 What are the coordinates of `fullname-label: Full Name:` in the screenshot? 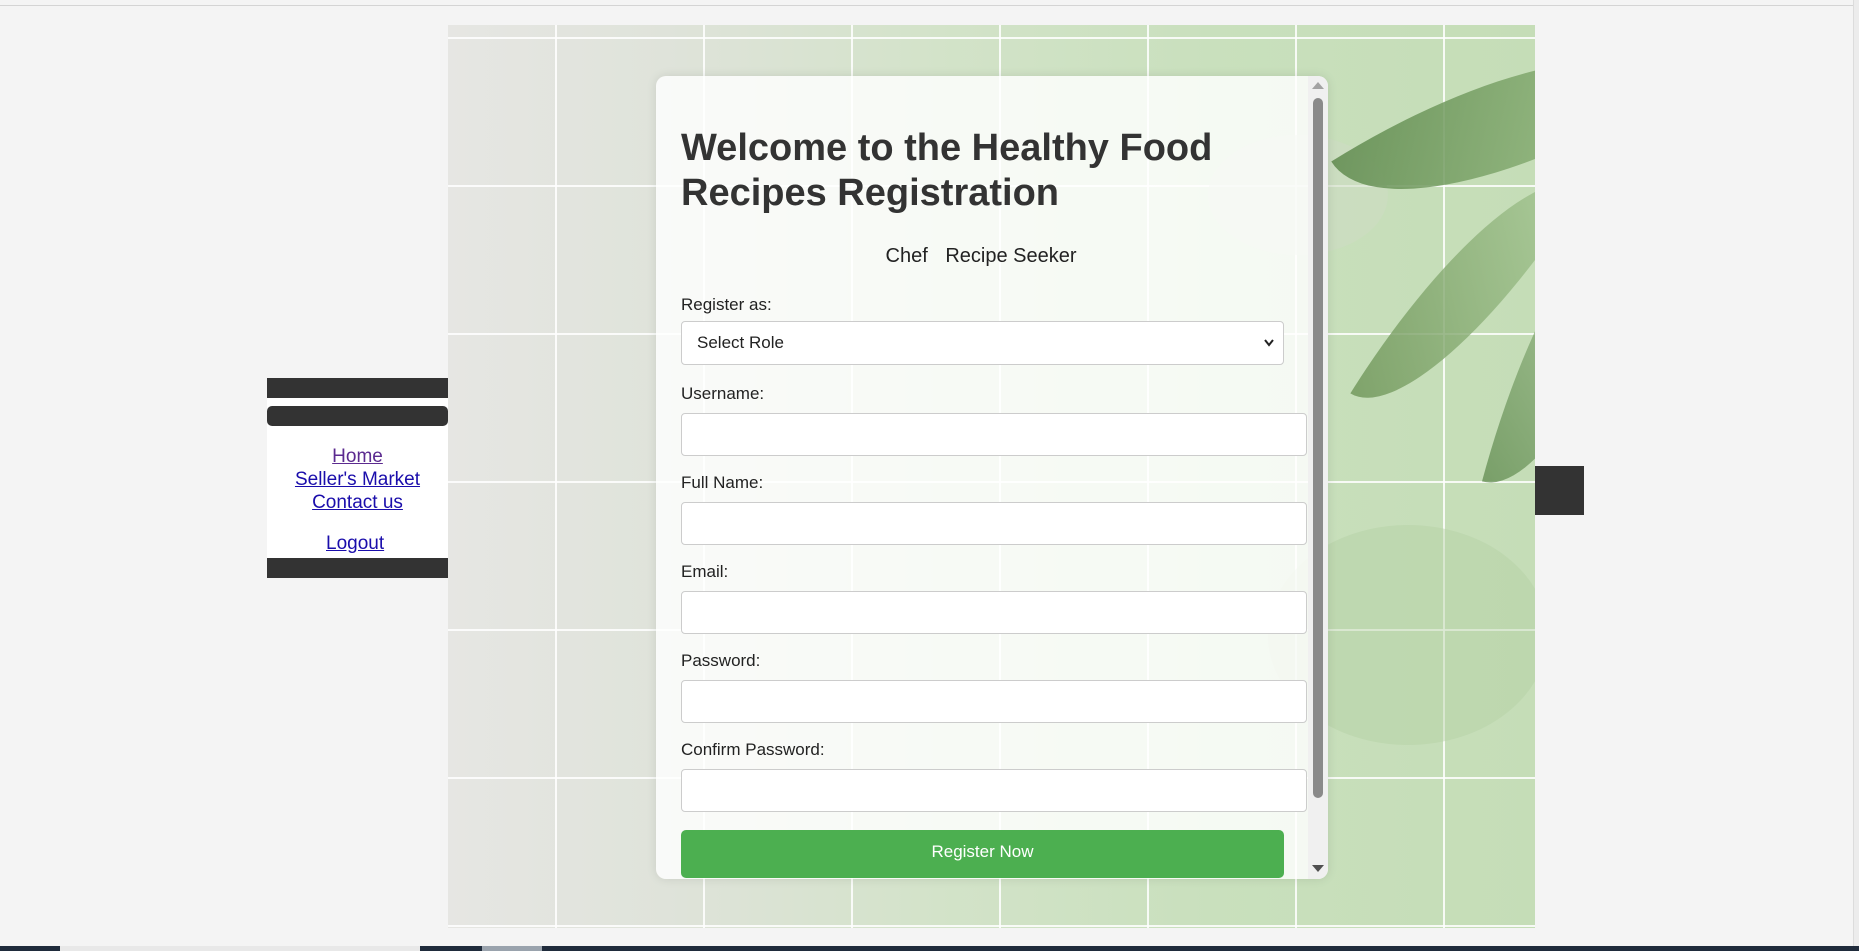 It's located at (722, 482).